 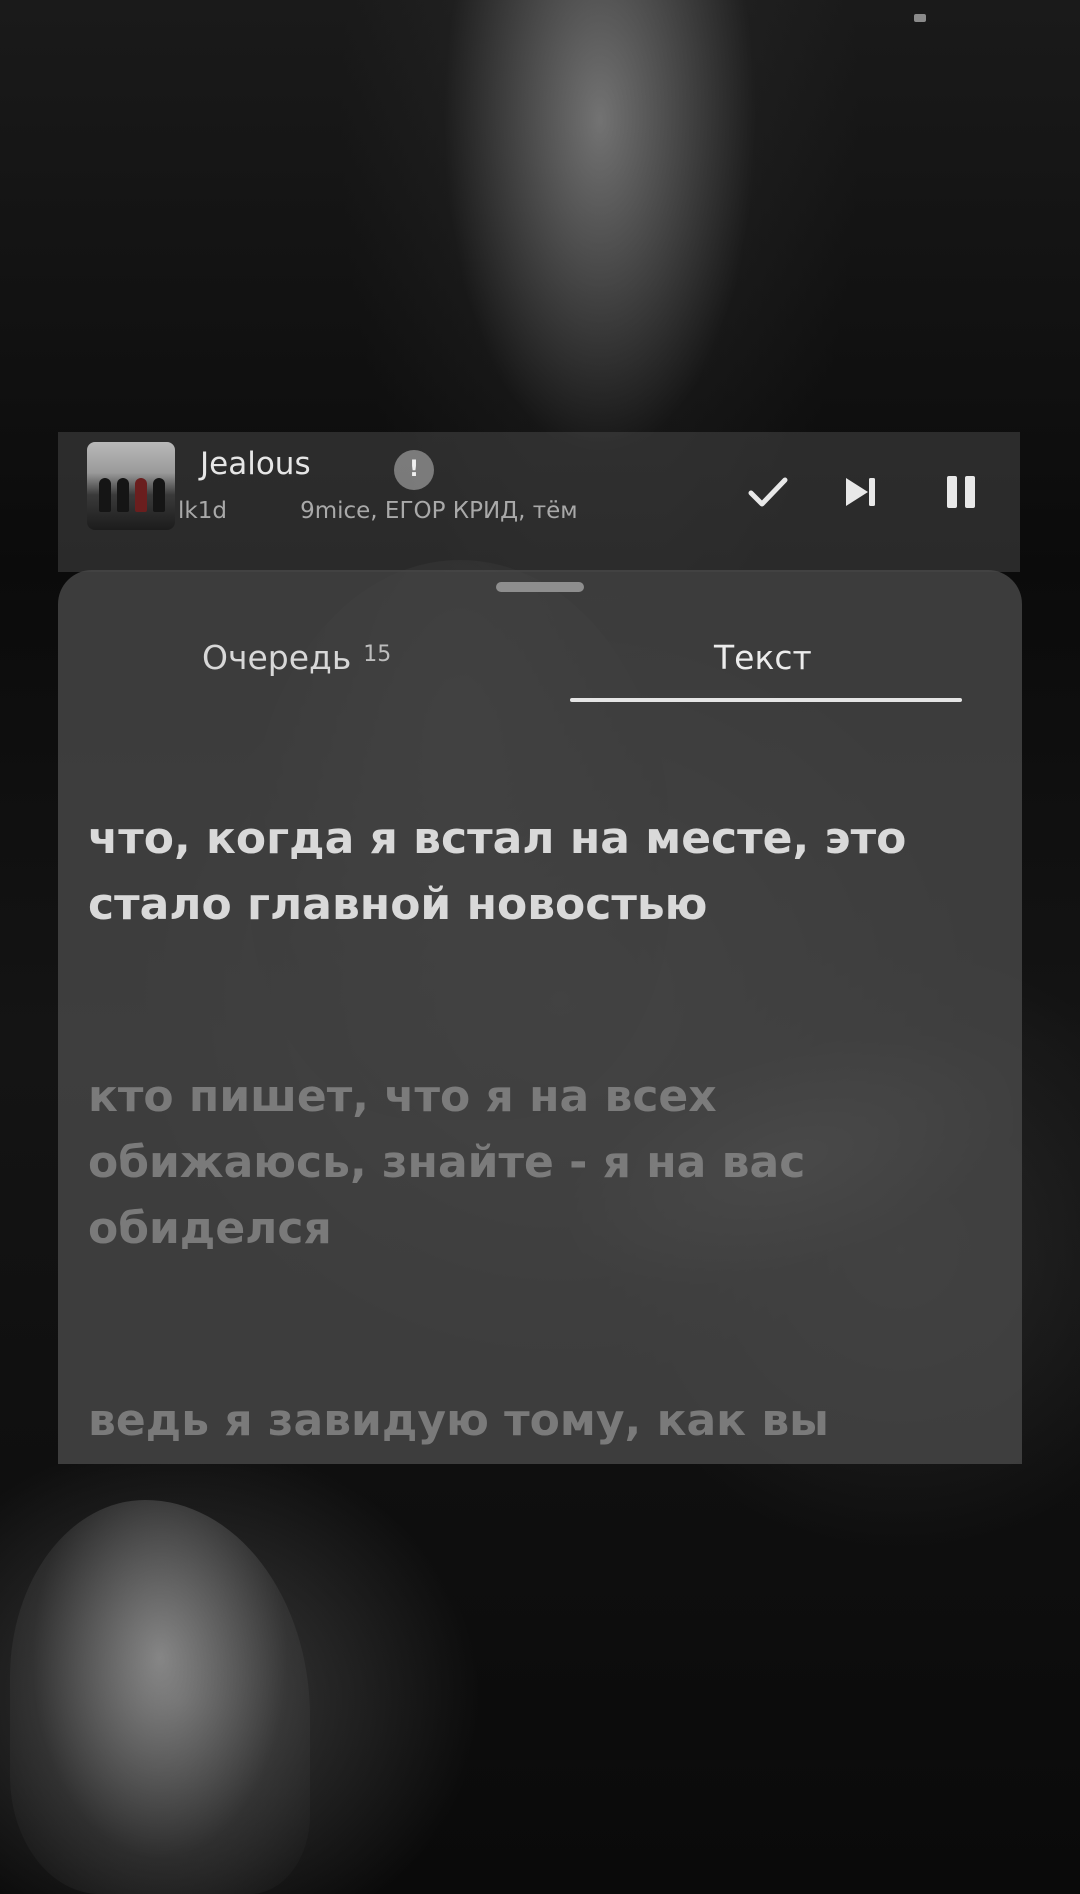 I want to click on active-tab-indicator, so click(x=766, y=700).